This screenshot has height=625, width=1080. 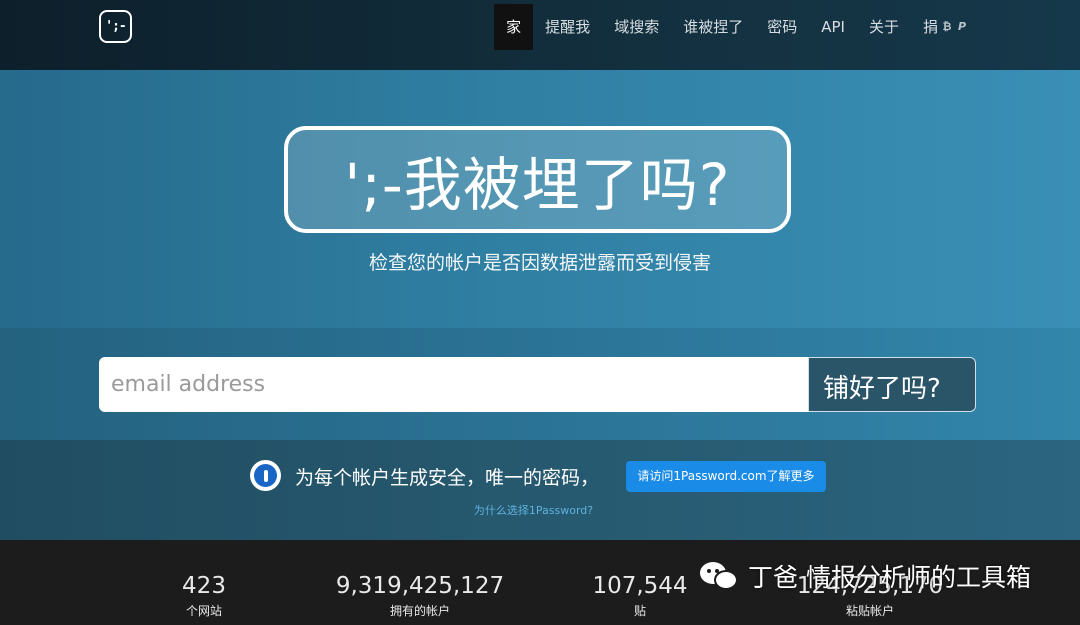 I want to click on stat-label: 粘贴帐户, so click(x=869, y=611).